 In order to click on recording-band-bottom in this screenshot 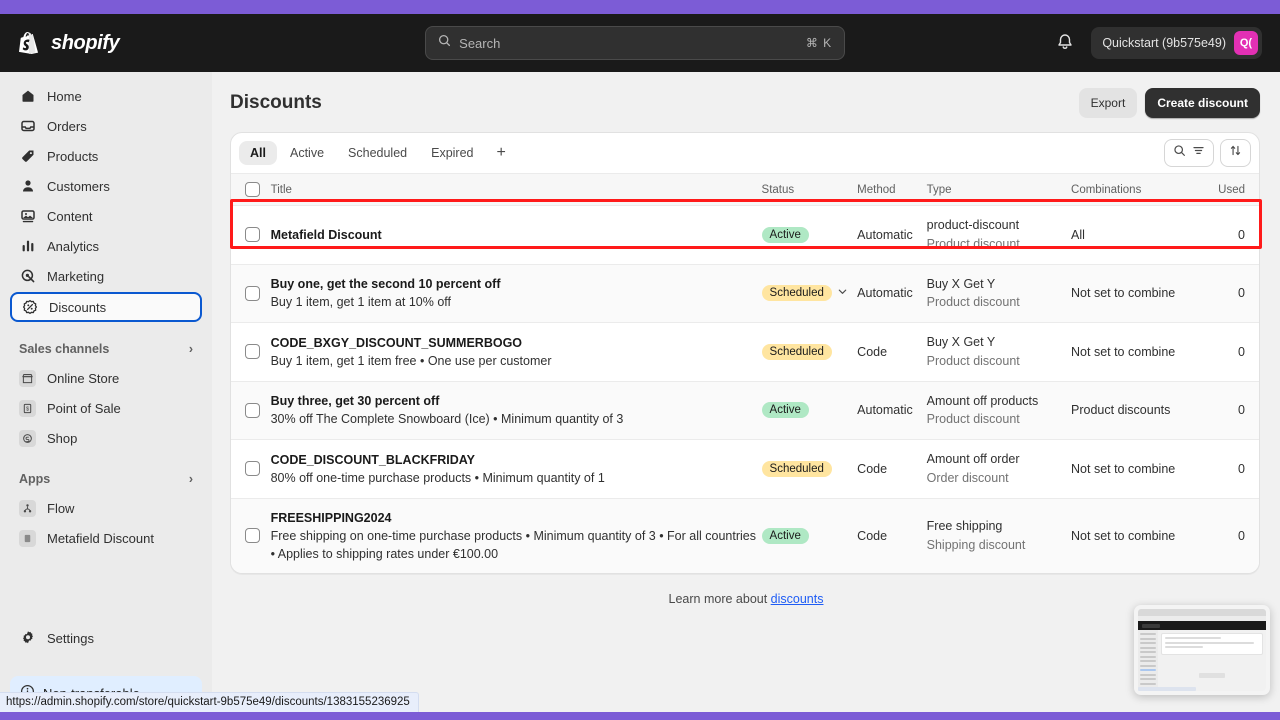, I will do `click(640, 716)`.